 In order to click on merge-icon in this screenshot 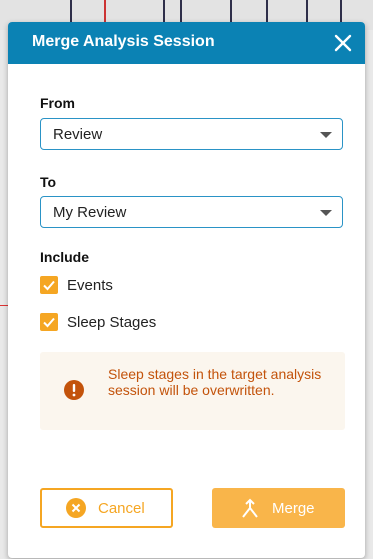, I will do `click(250, 508)`.